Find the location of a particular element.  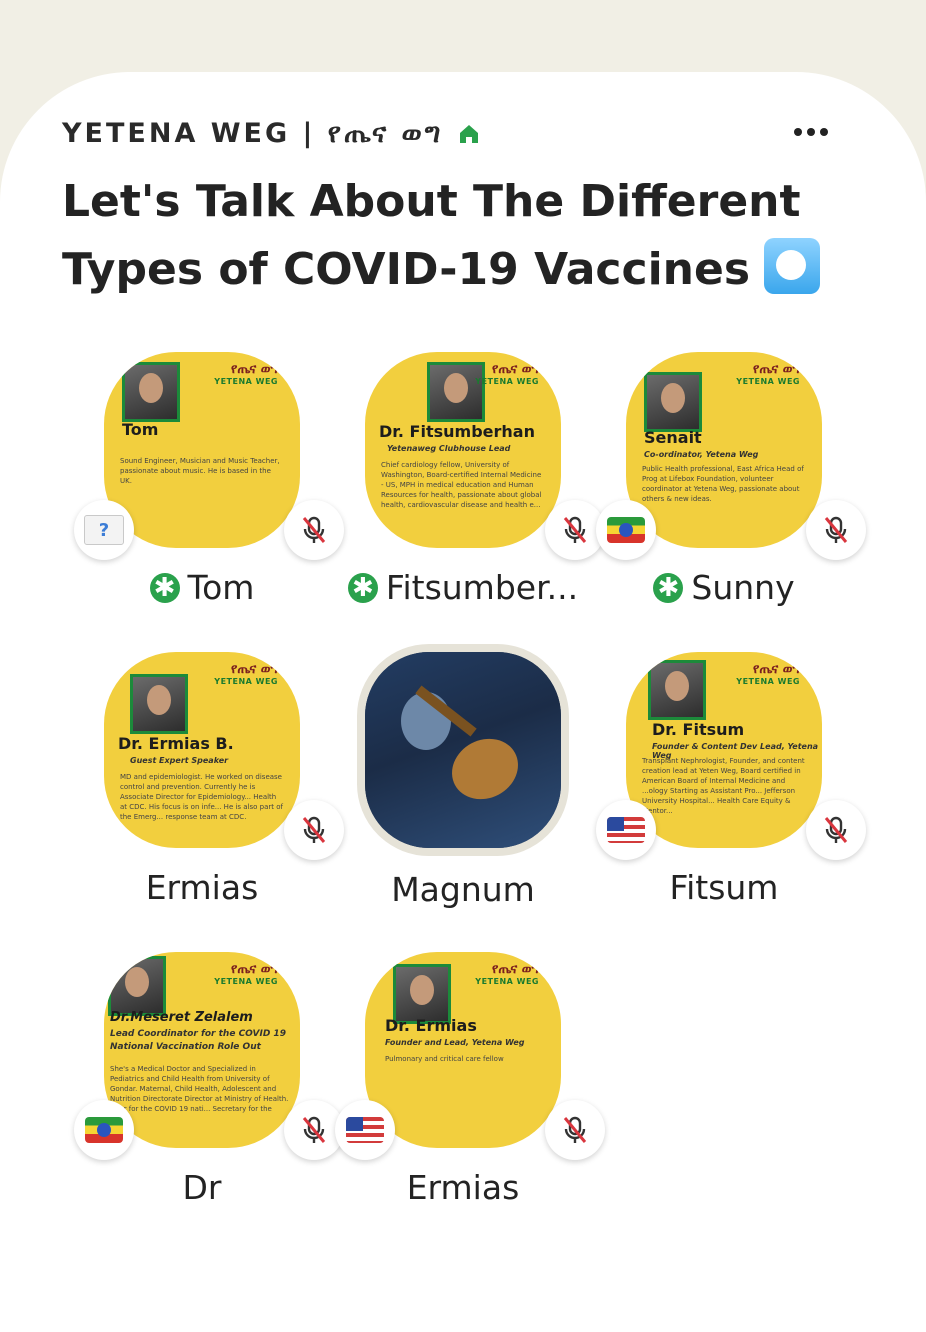

card-name: Dr. Fitsumberhan is located at coordinates (457, 431).